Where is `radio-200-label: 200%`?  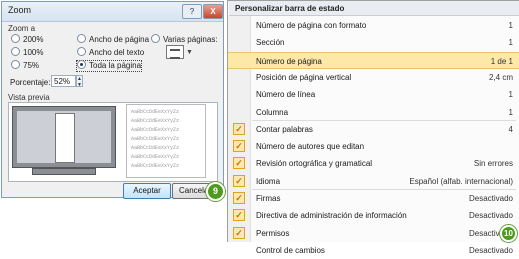 radio-200-label: 200% is located at coordinates (33, 39).